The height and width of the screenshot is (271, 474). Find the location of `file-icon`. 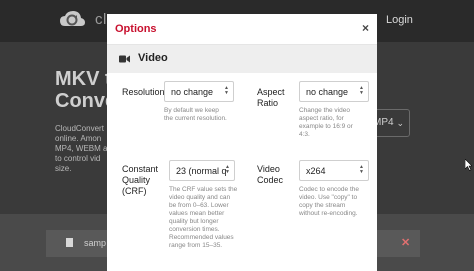

file-icon is located at coordinates (69, 242).